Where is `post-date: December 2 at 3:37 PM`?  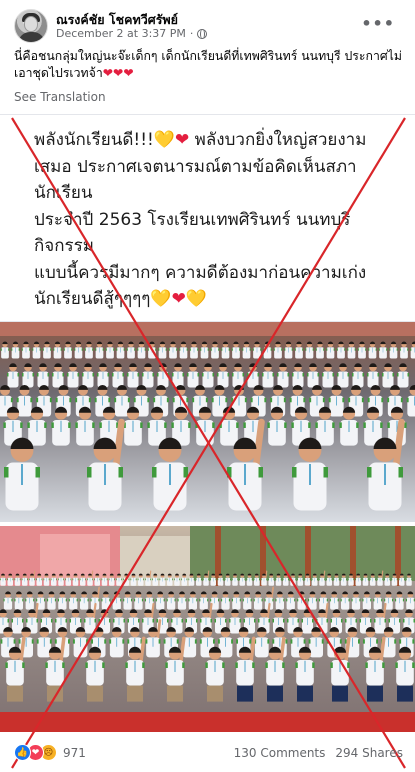 post-date: December 2 at 3:37 PM is located at coordinates (121, 33).